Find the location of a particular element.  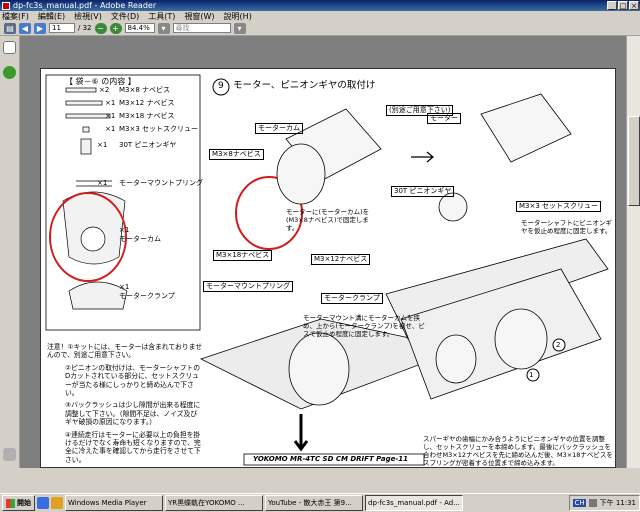

part-name-spring: モーターマウントプリング is located at coordinates (161, 183).